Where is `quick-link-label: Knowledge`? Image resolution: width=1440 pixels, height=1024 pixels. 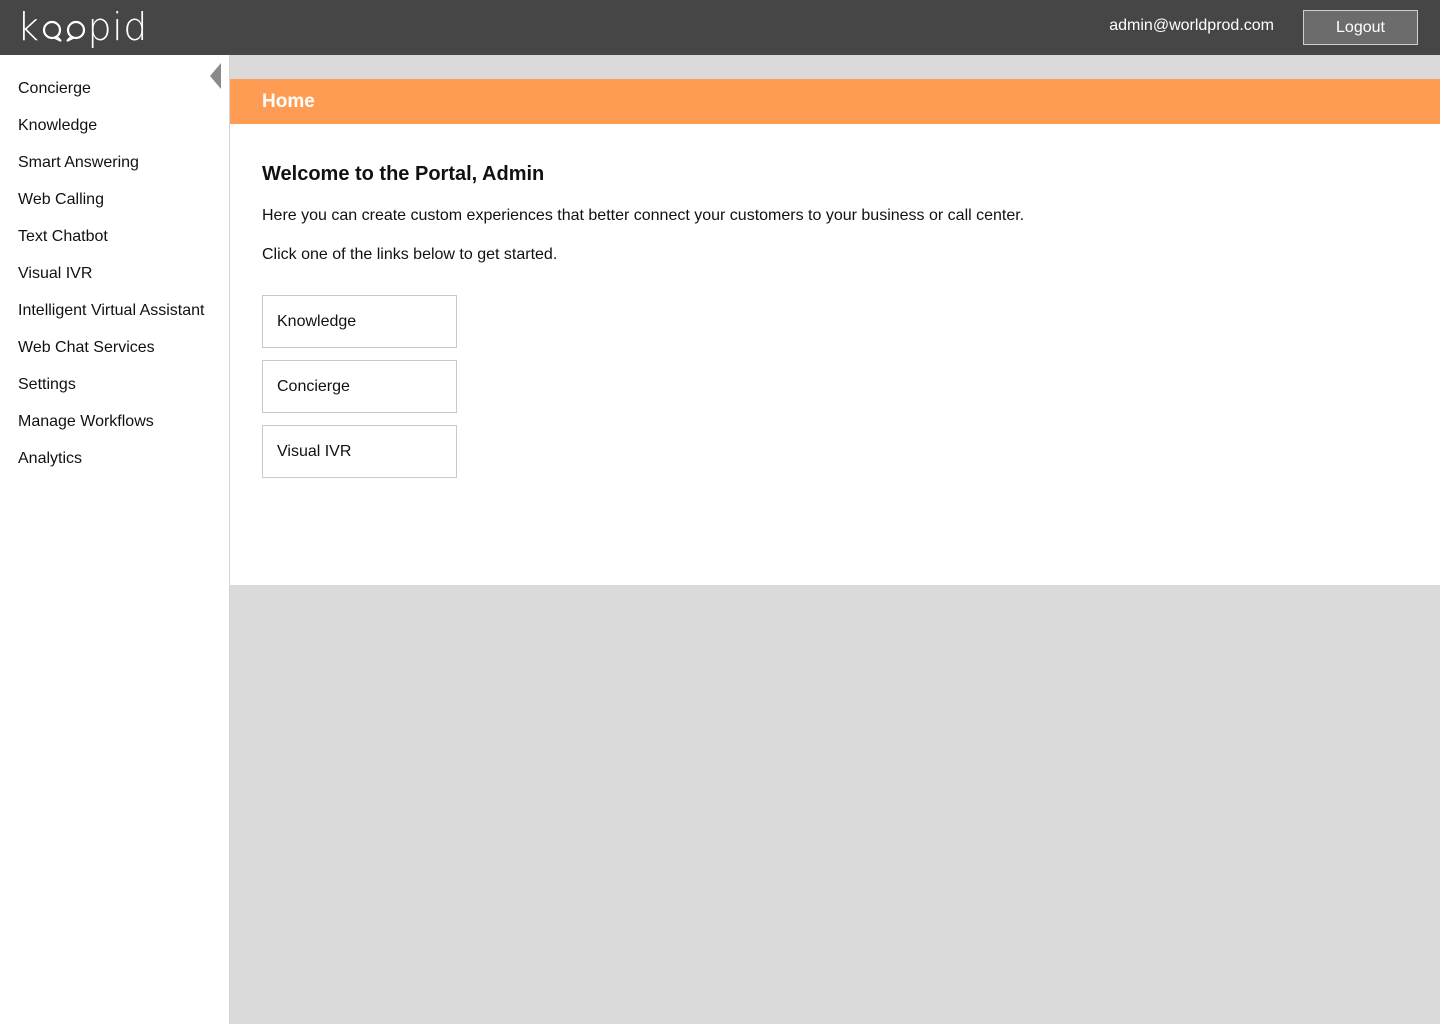
quick-link-label: Knowledge is located at coordinates (317, 321).